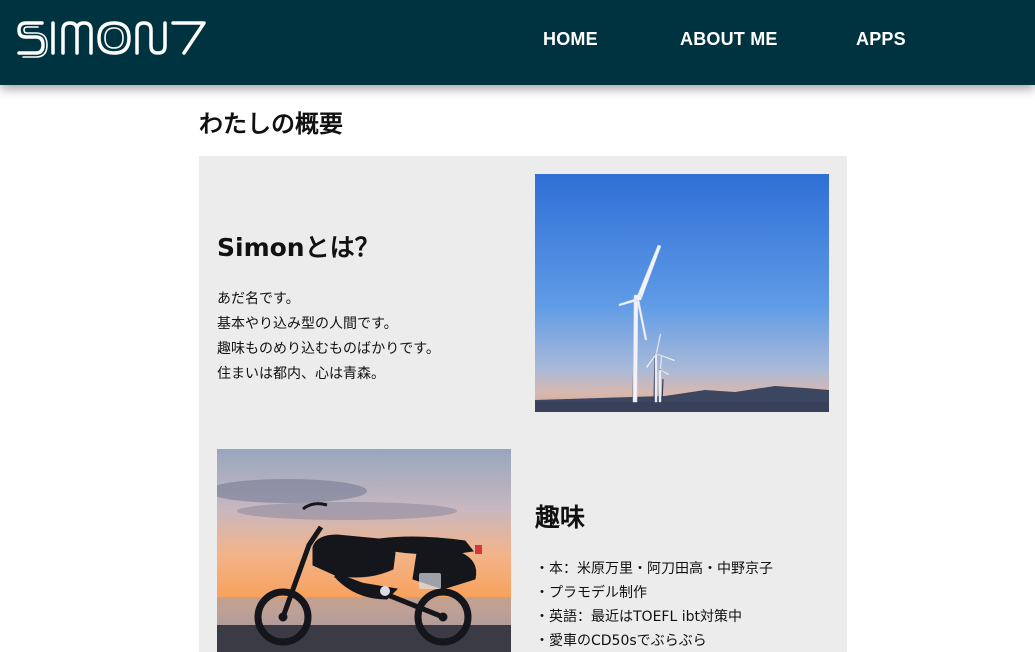  What do you see at coordinates (591, 593) in the screenshot?
I see `hobby-item: ・プラモデル制作` at bounding box center [591, 593].